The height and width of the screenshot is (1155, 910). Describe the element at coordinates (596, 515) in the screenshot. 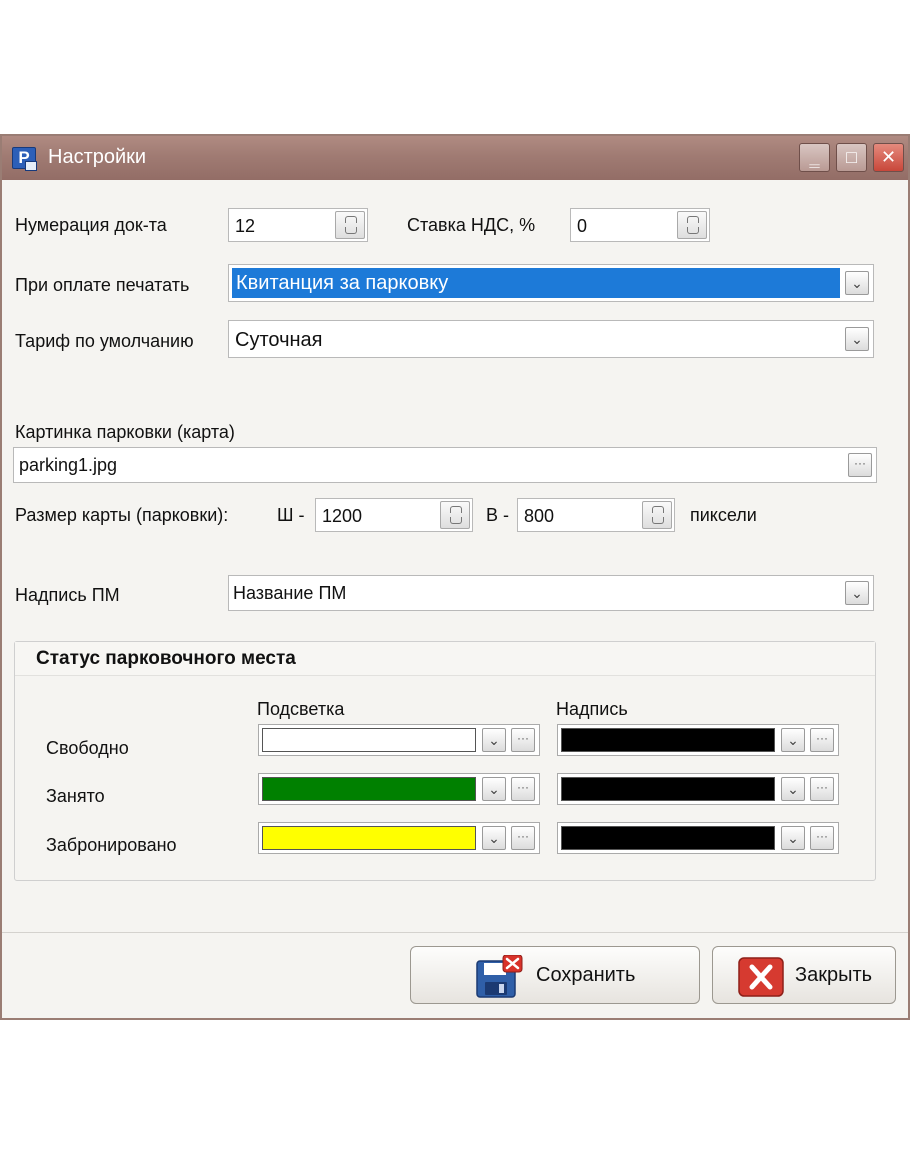

I see `map-height-input: 800` at that location.